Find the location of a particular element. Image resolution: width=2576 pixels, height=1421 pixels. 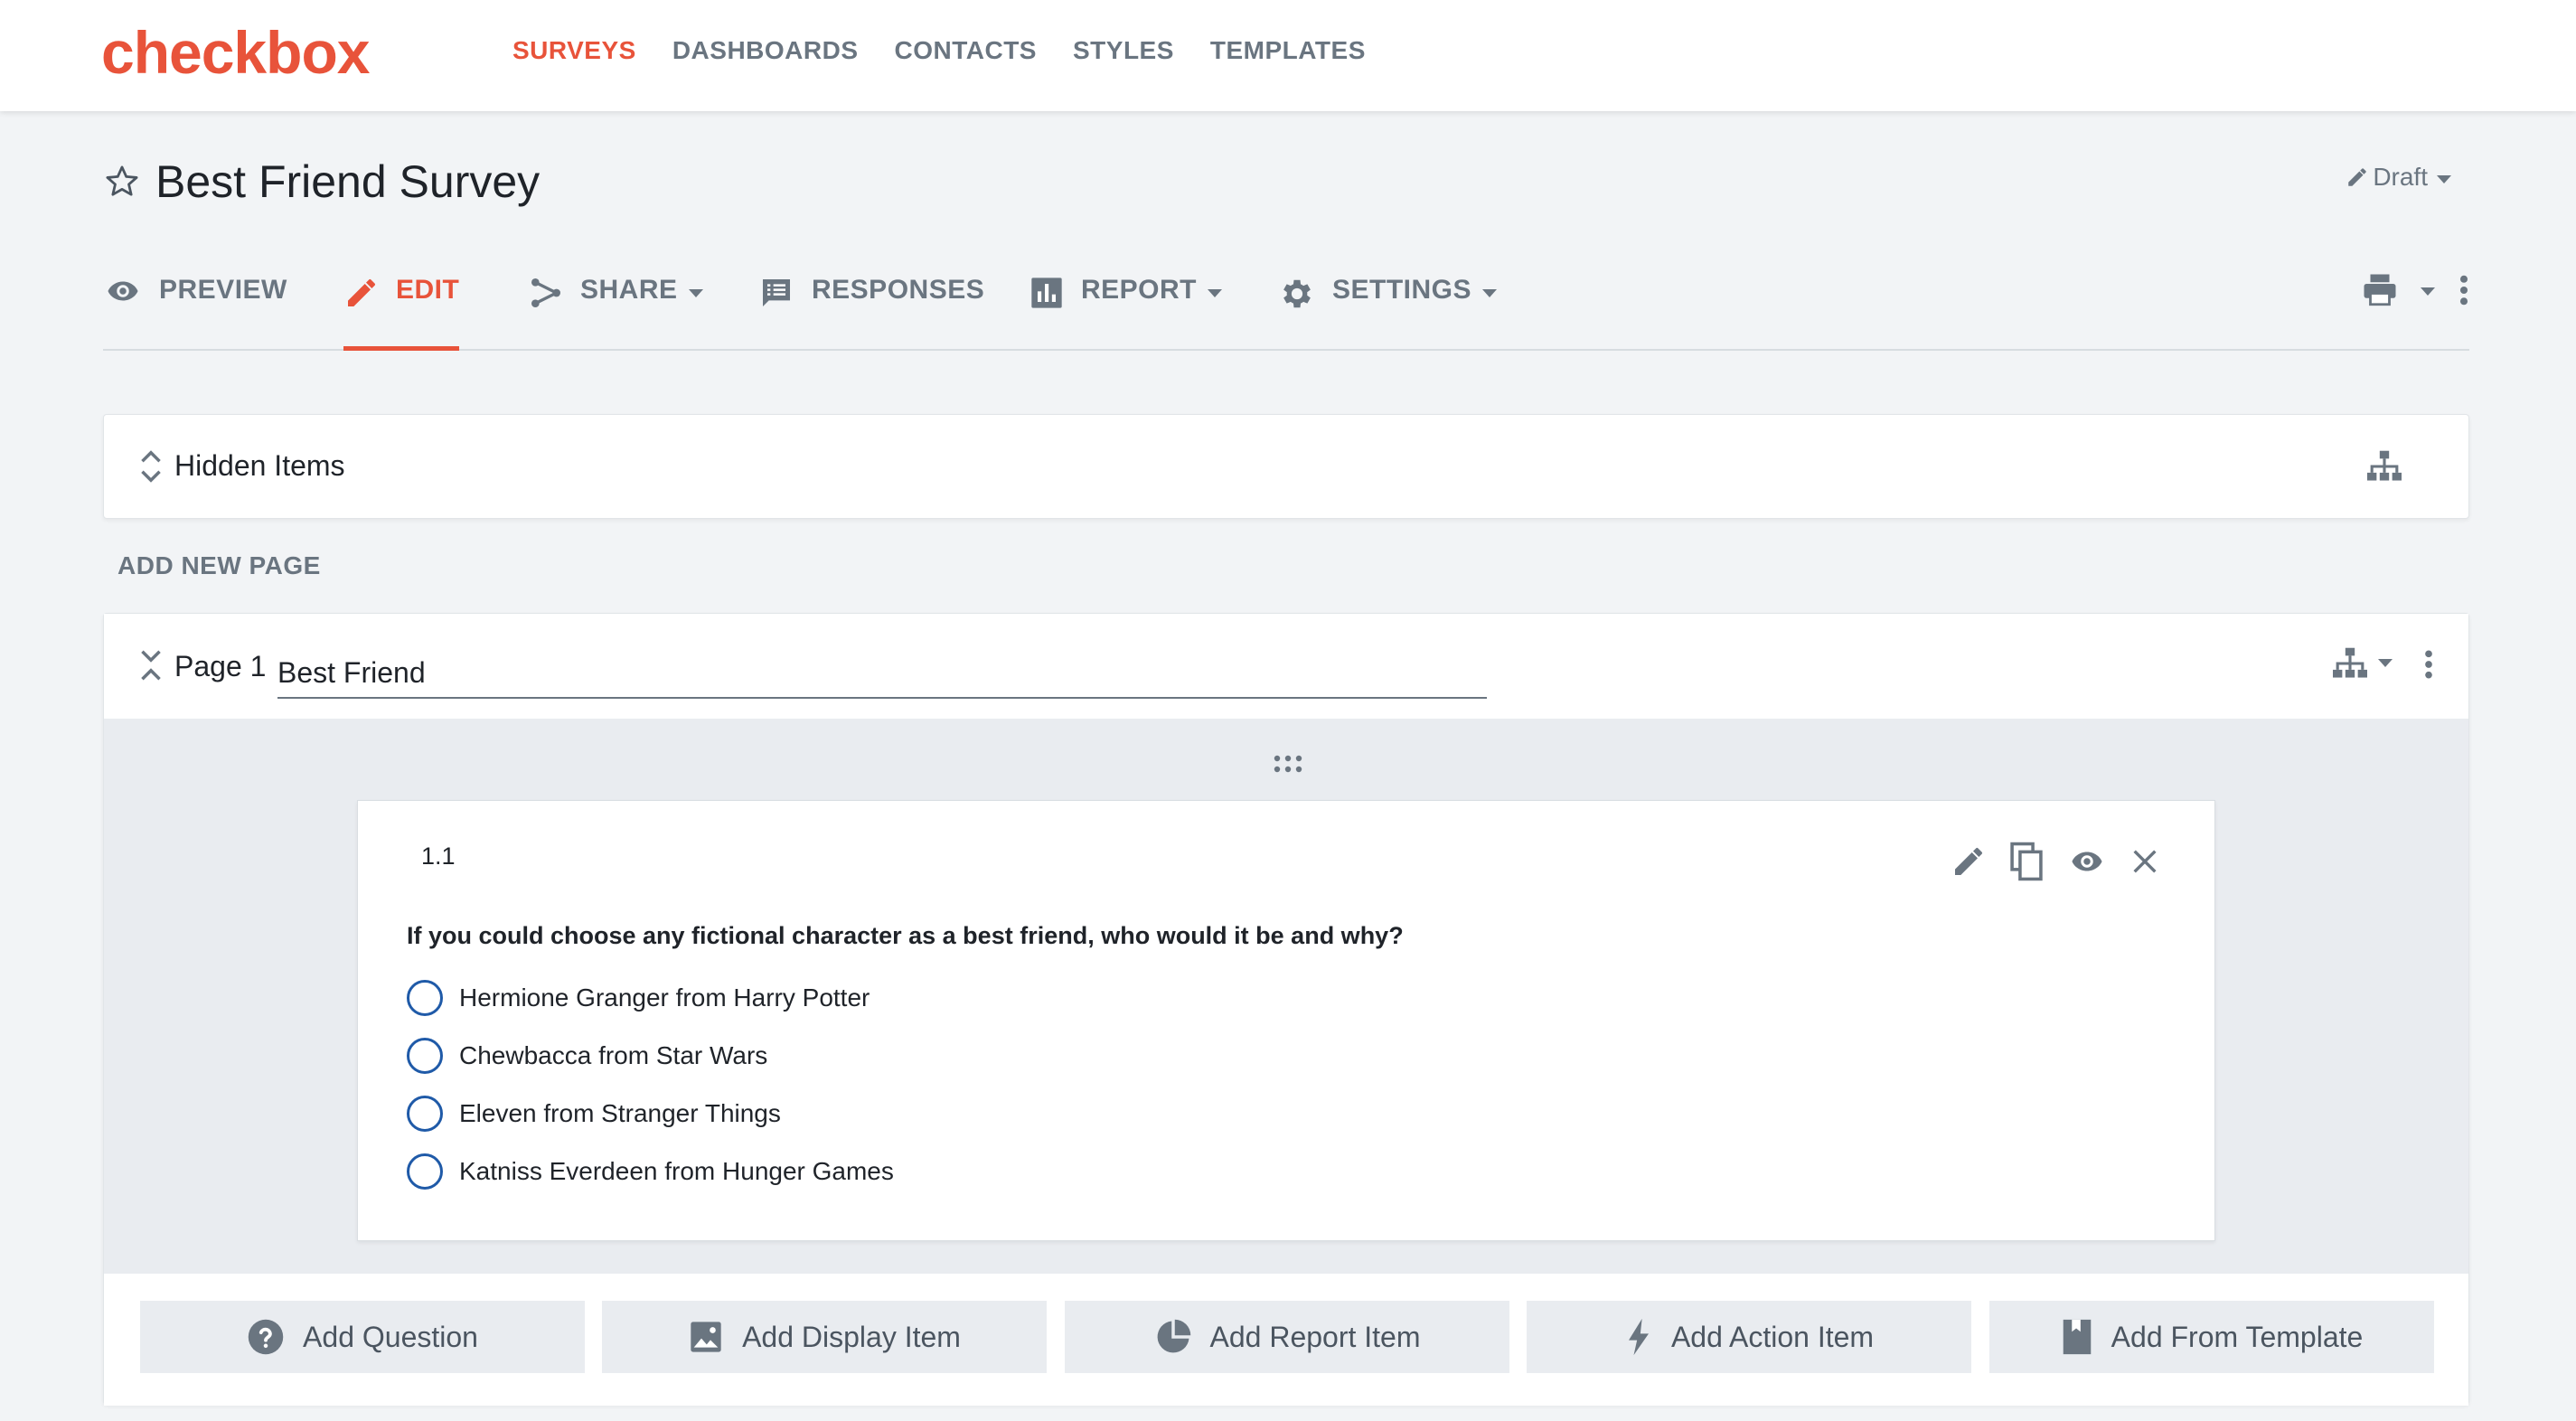

status-label: Draft is located at coordinates (2401, 177).